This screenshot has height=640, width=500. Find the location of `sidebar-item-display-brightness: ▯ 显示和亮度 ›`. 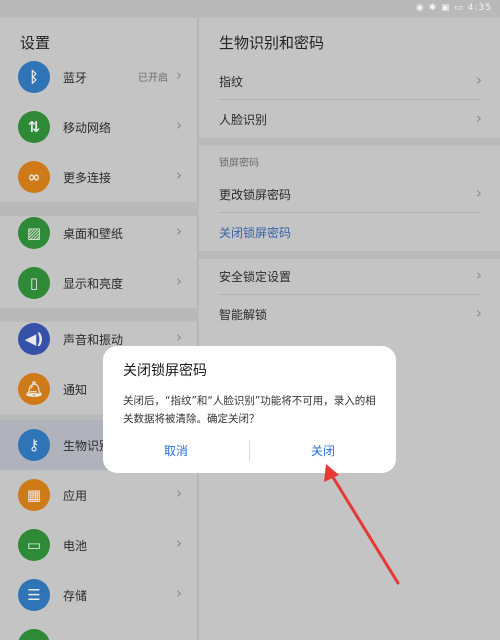

sidebar-item-display-brightness: ▯ 显示和亮度 › is located at coordinates (99, 283).